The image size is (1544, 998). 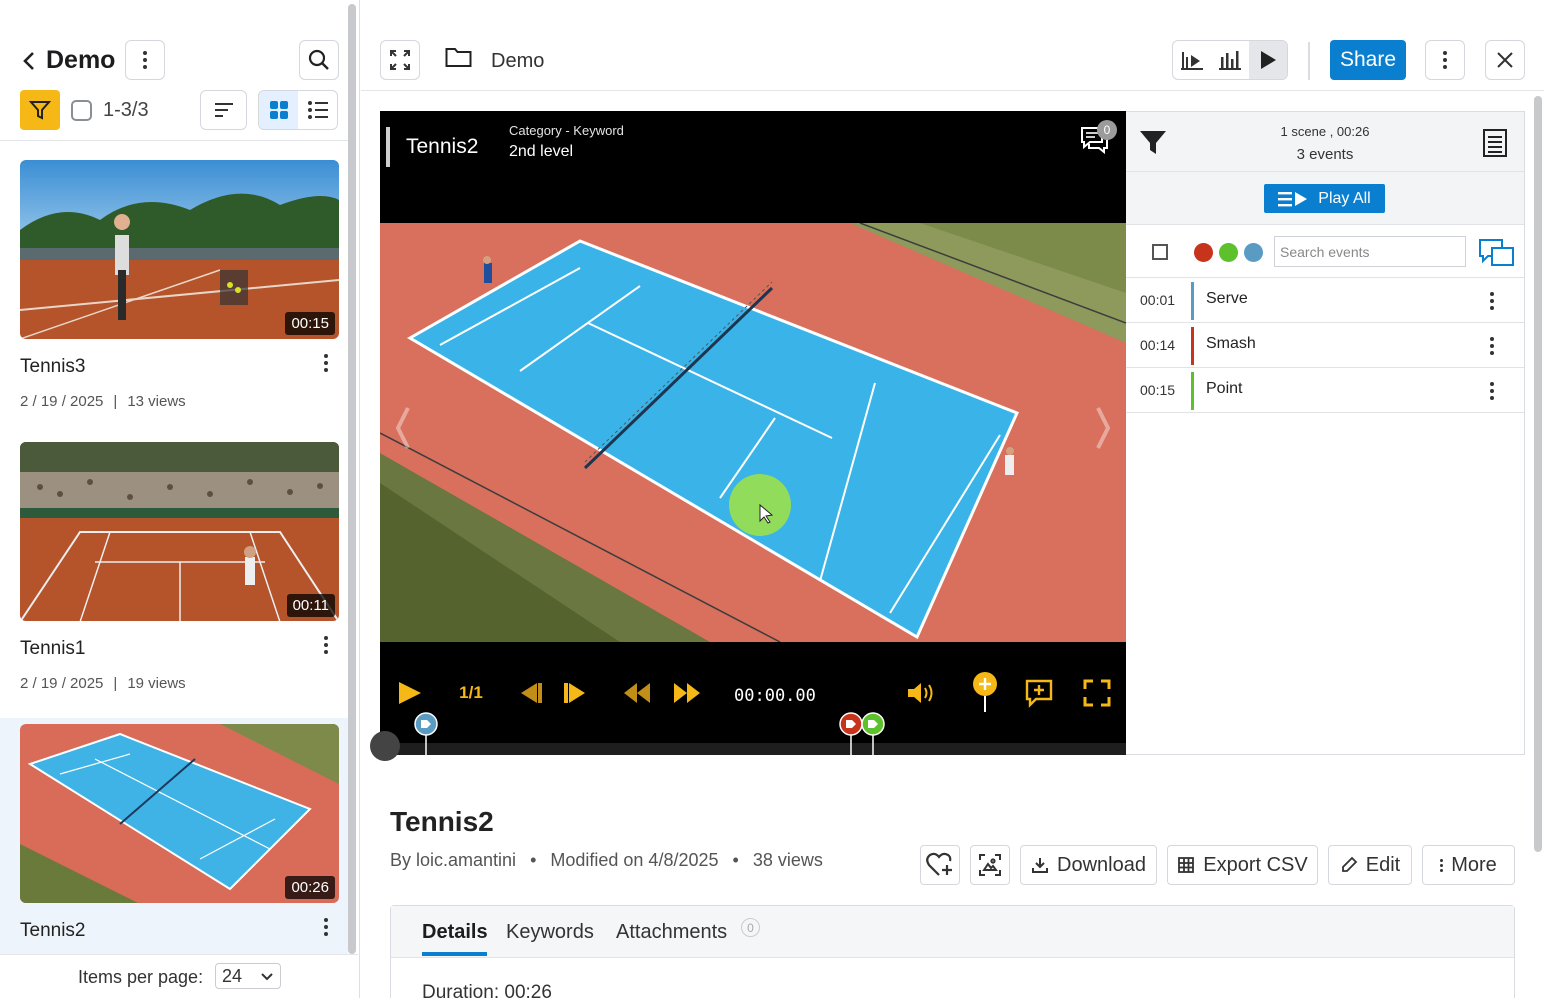 I want to click on more-button: More, so click(x=1468, y=865).